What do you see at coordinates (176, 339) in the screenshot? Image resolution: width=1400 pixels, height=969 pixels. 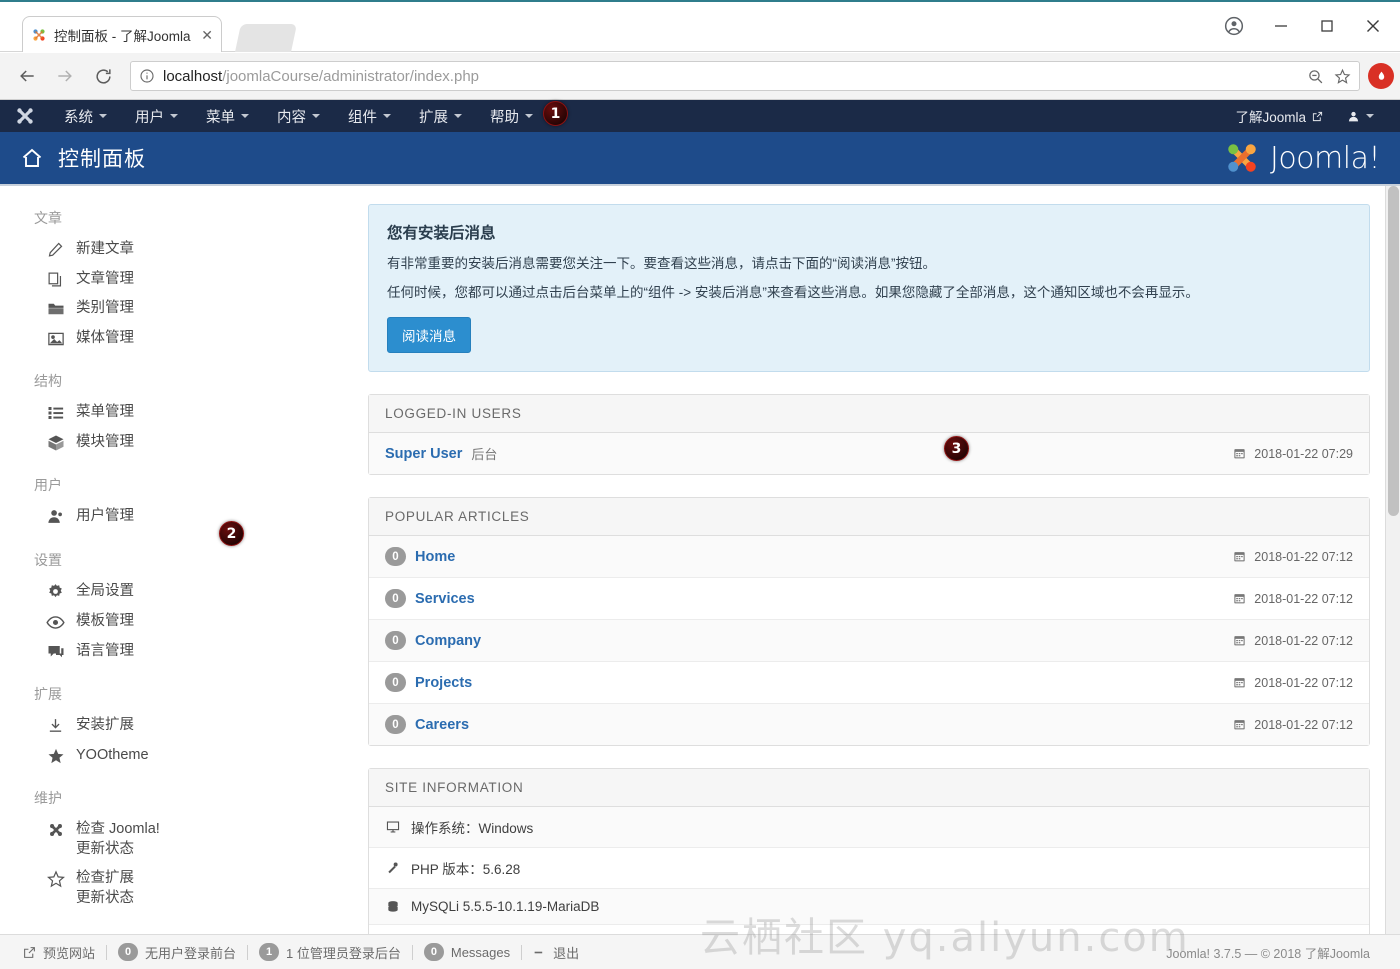 I see `sidebar-item-media-manager: 媒体管理` at bounding box center [176, 339].